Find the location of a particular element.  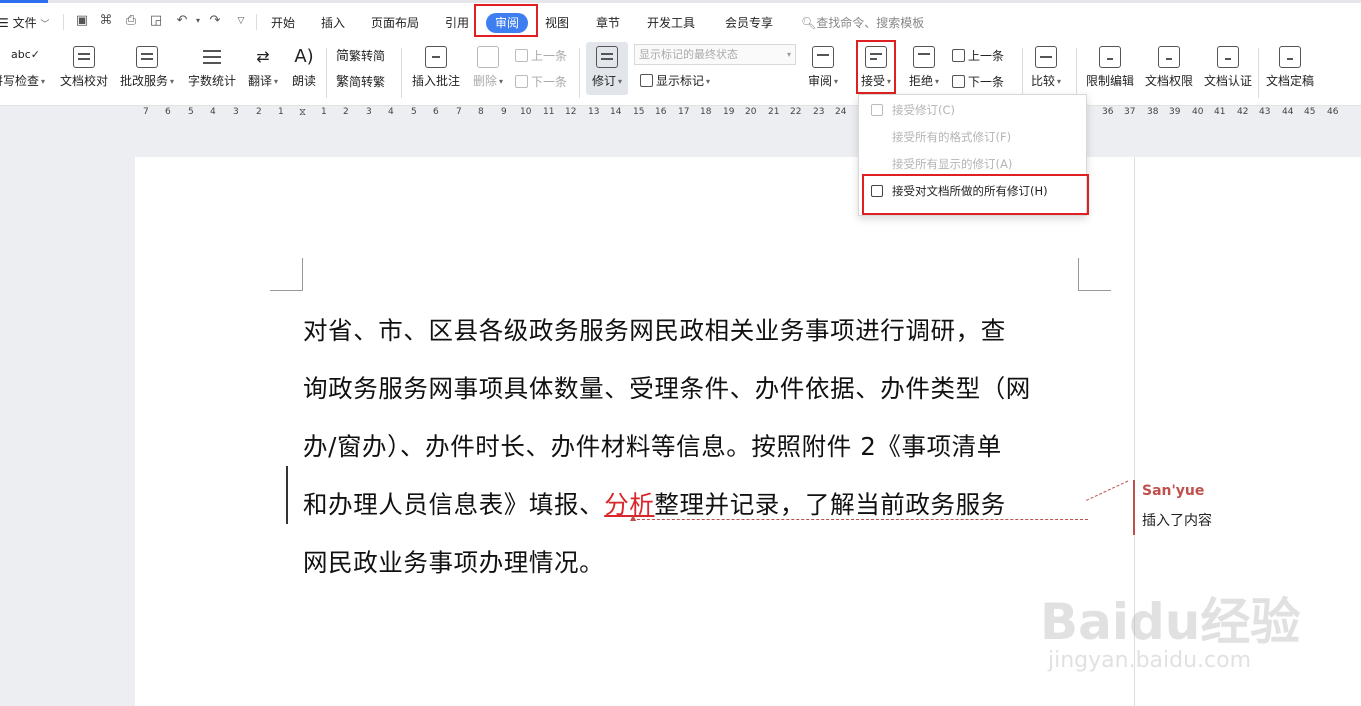

review-tab-highlight is located at coordinates (506, 20).